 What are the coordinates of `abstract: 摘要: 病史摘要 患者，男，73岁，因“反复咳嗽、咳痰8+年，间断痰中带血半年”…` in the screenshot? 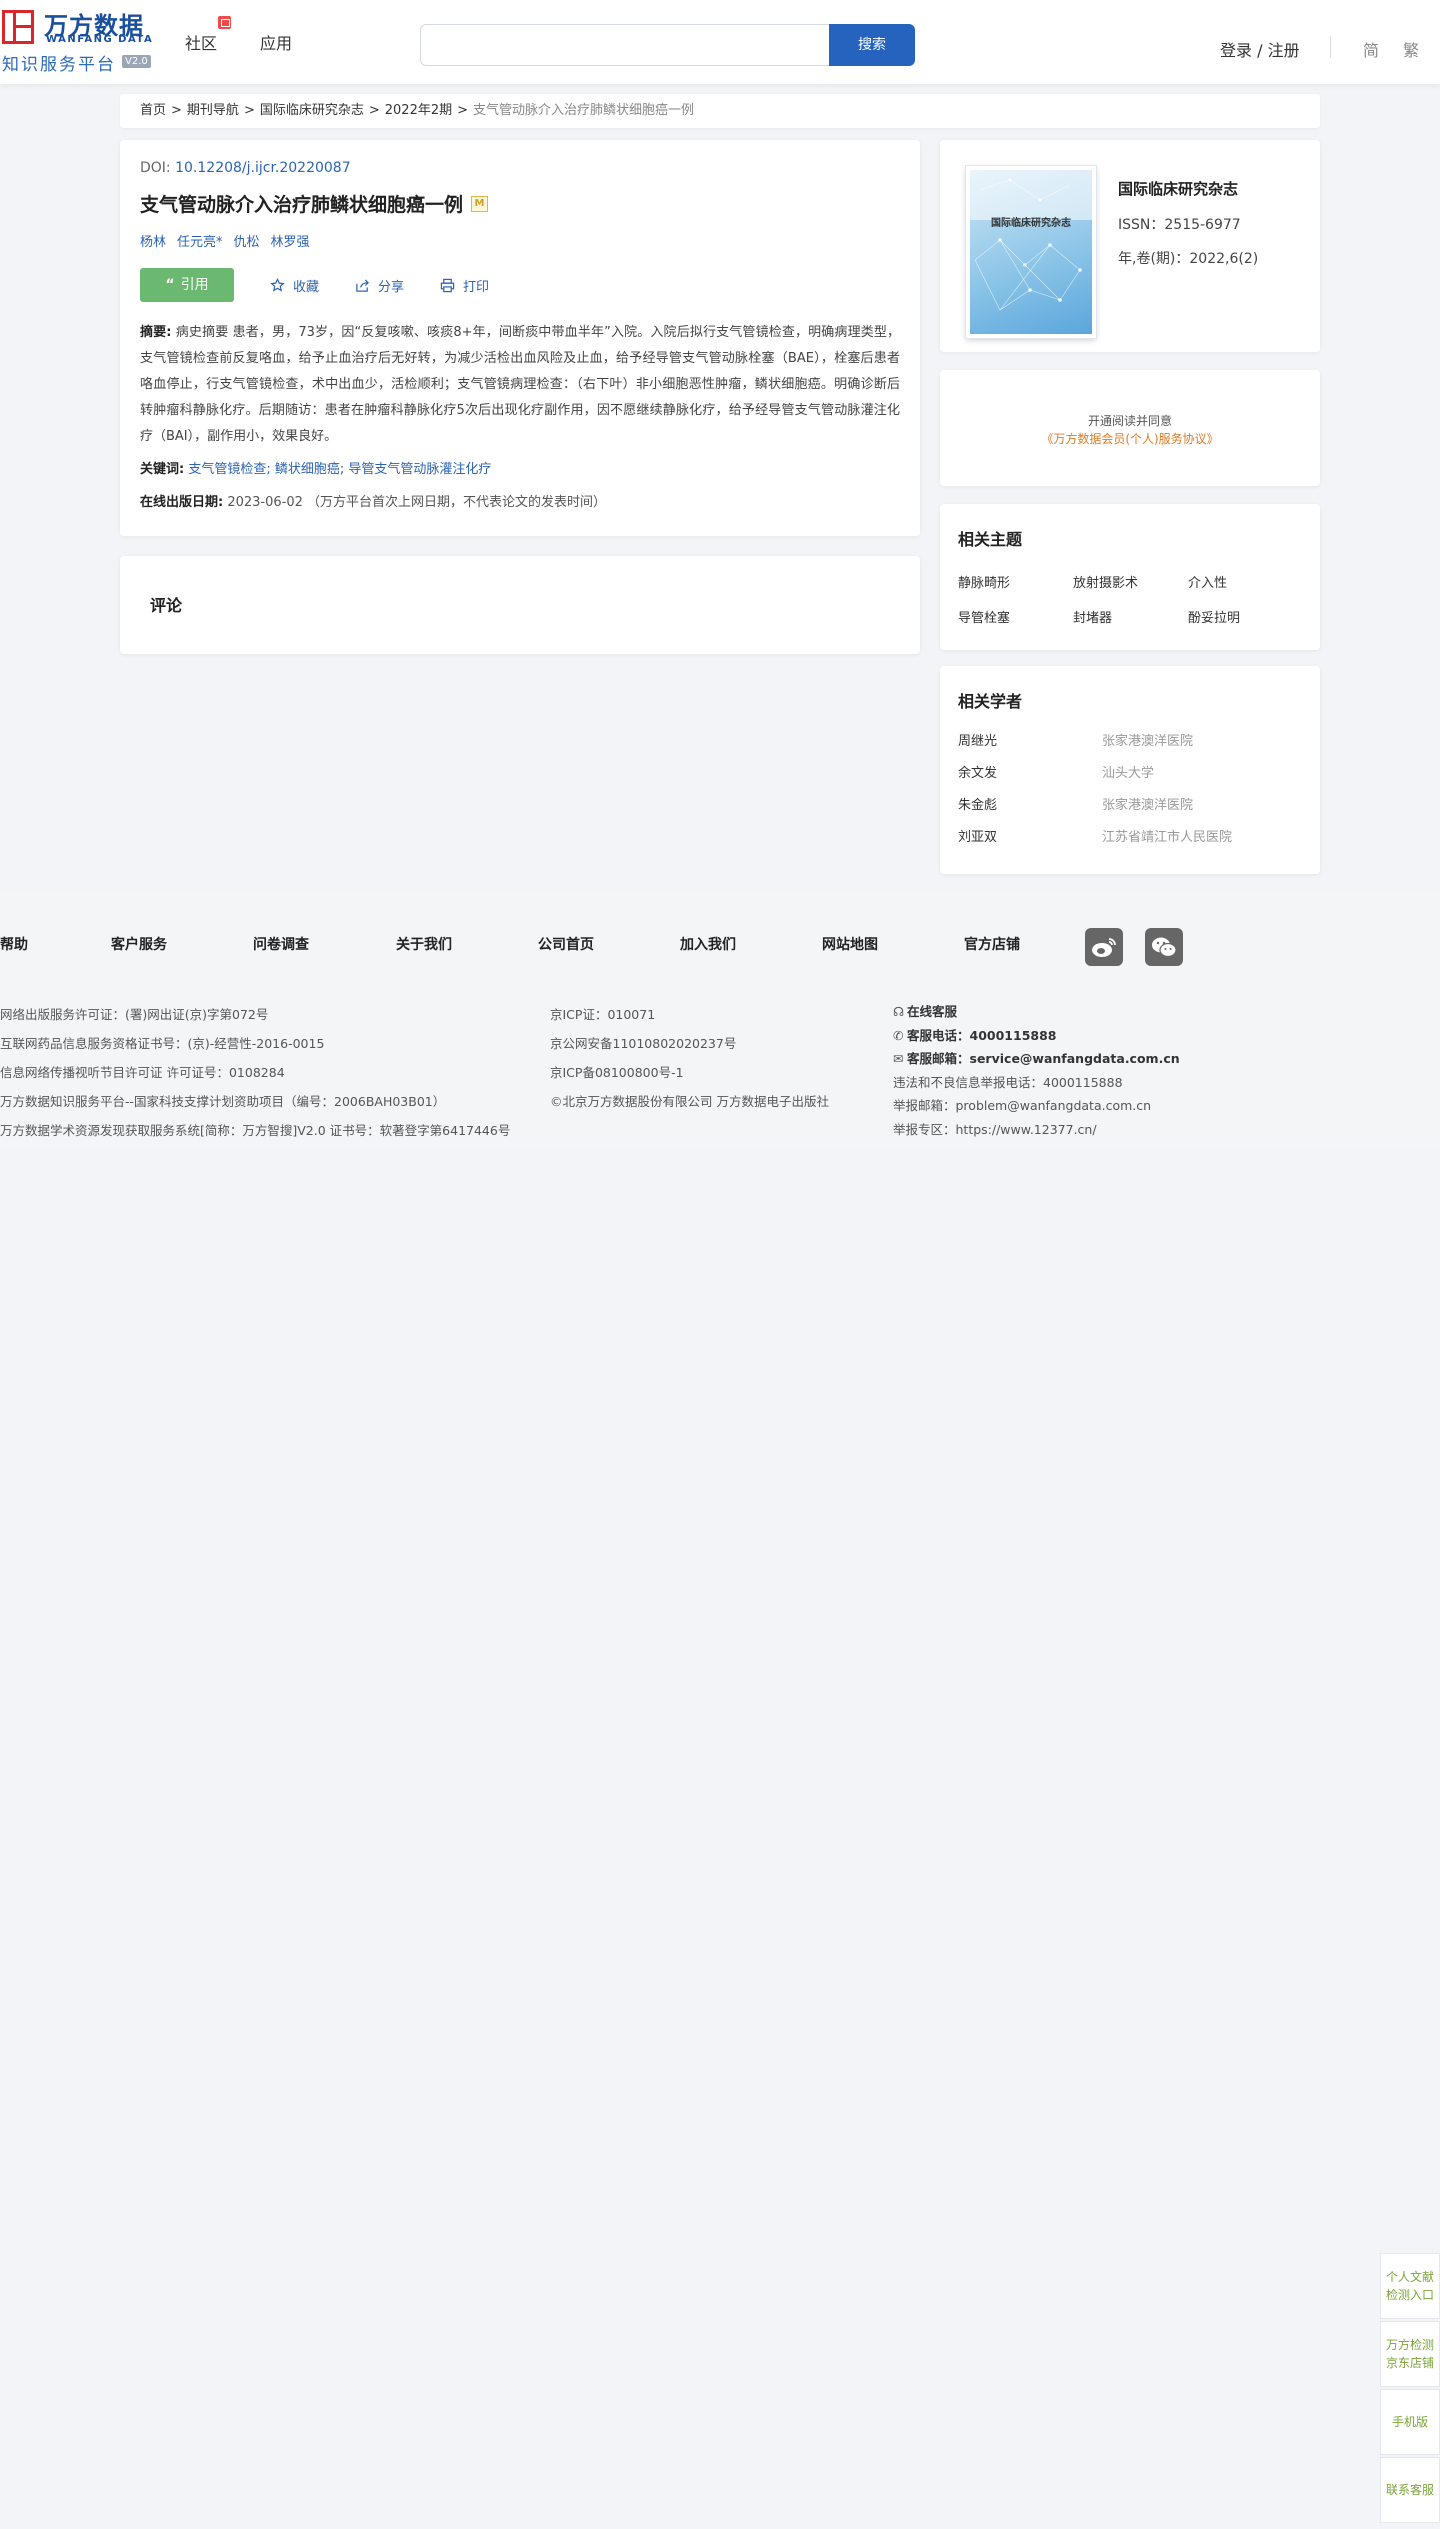 It's located at (520, 385).